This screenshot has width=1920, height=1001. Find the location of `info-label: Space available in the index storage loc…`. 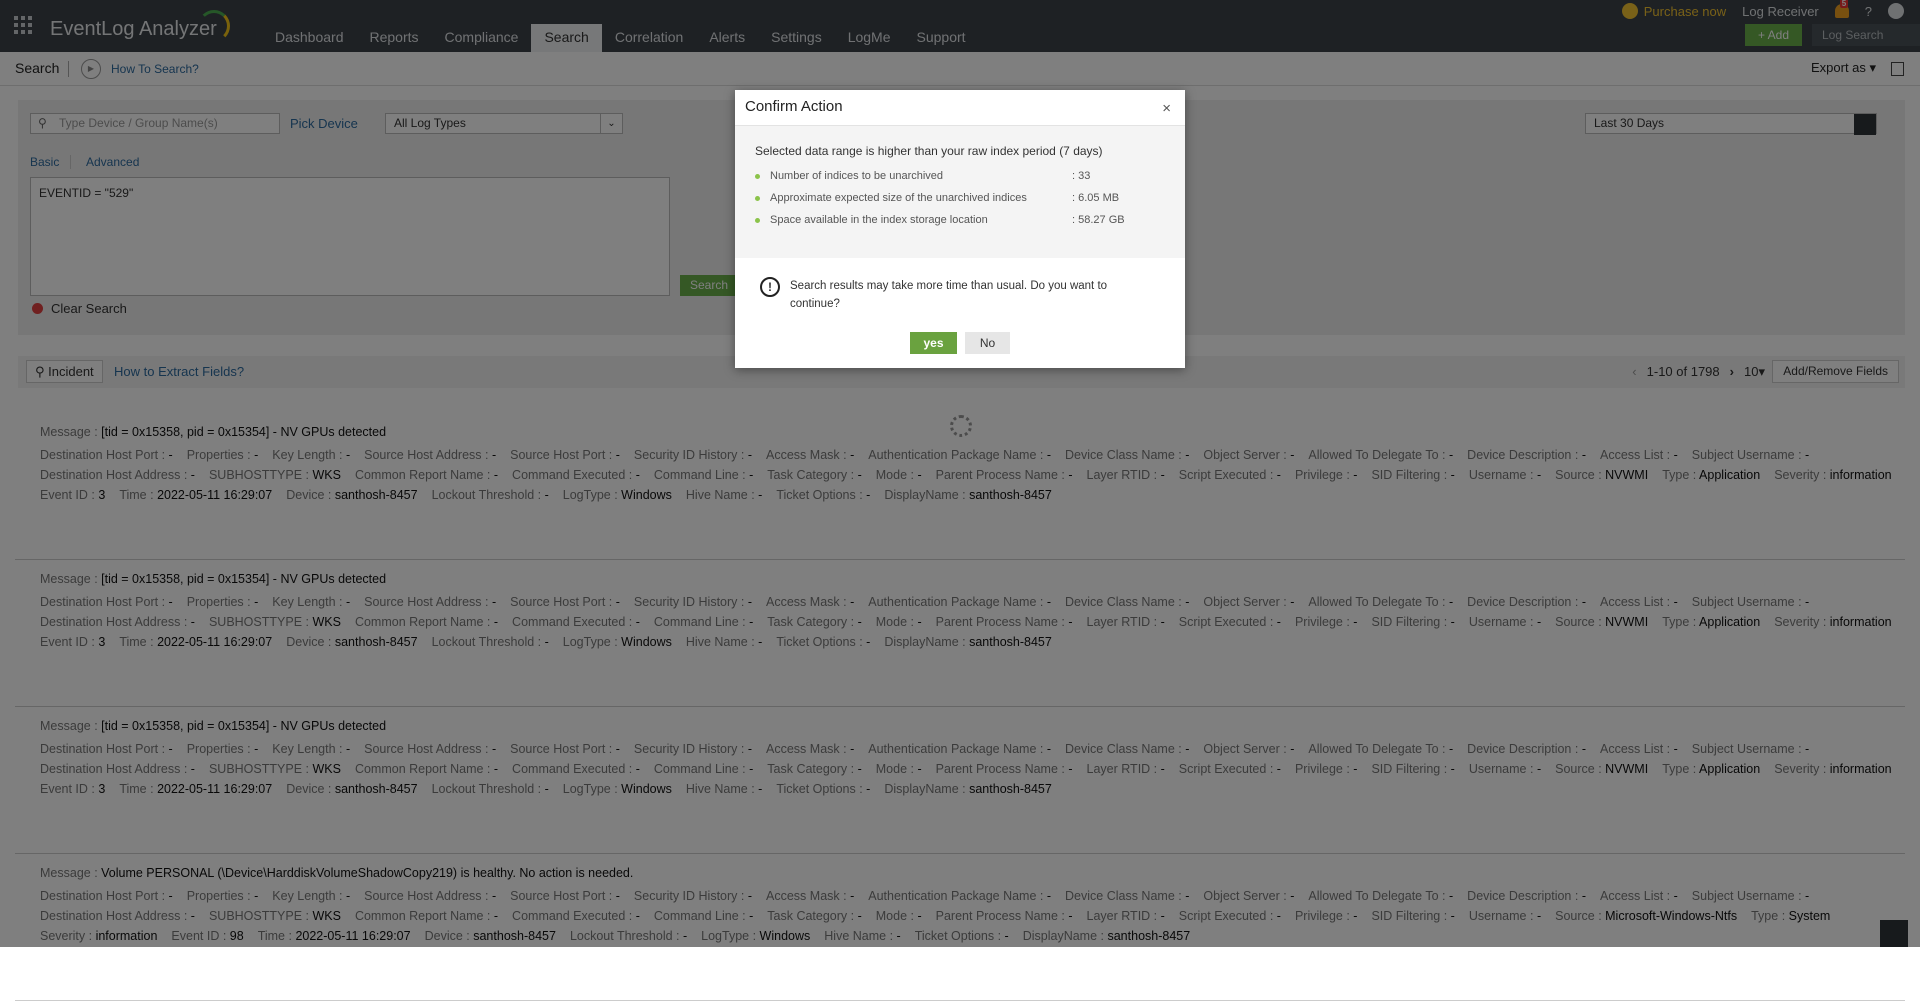

info-label: Space available in the index storage loc… is located at coordinates (879, 220).